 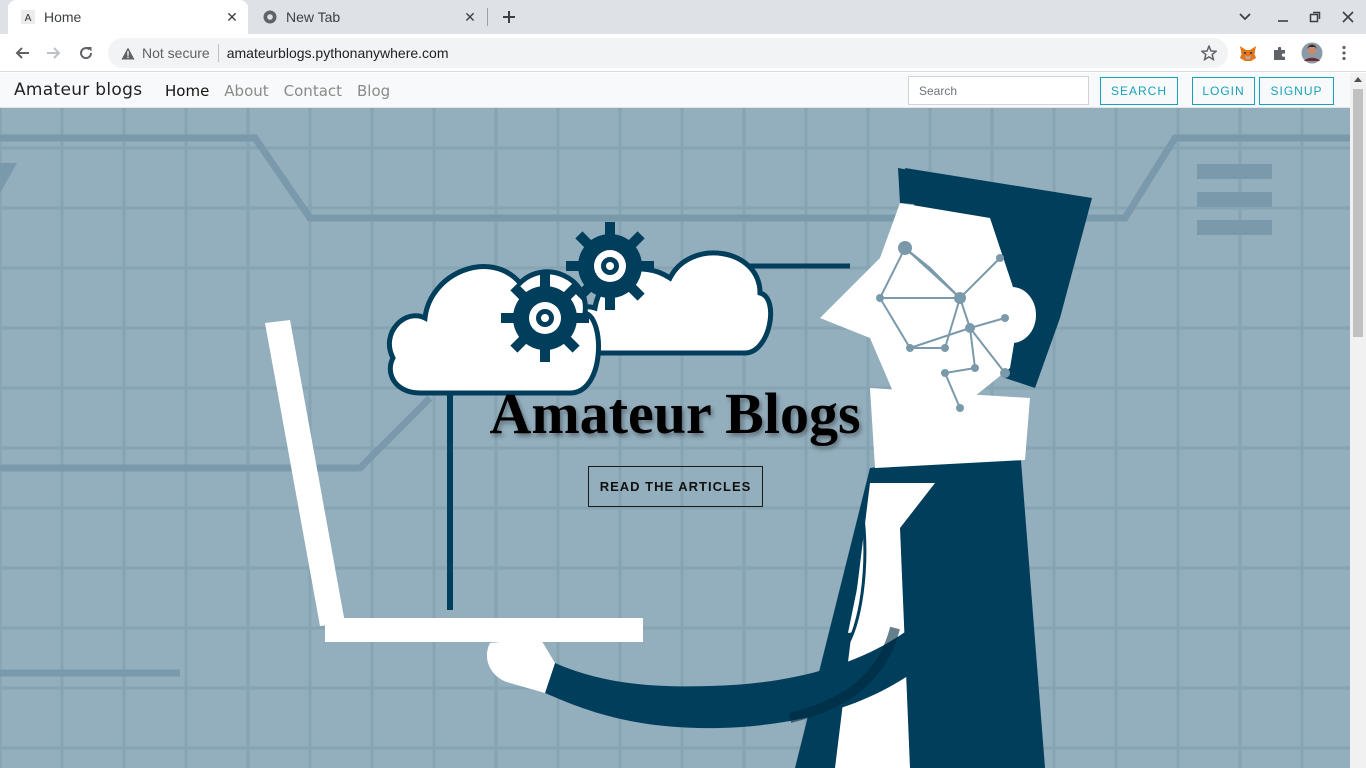 I want to click on new-tab-icon, so click(x=509, y=17).